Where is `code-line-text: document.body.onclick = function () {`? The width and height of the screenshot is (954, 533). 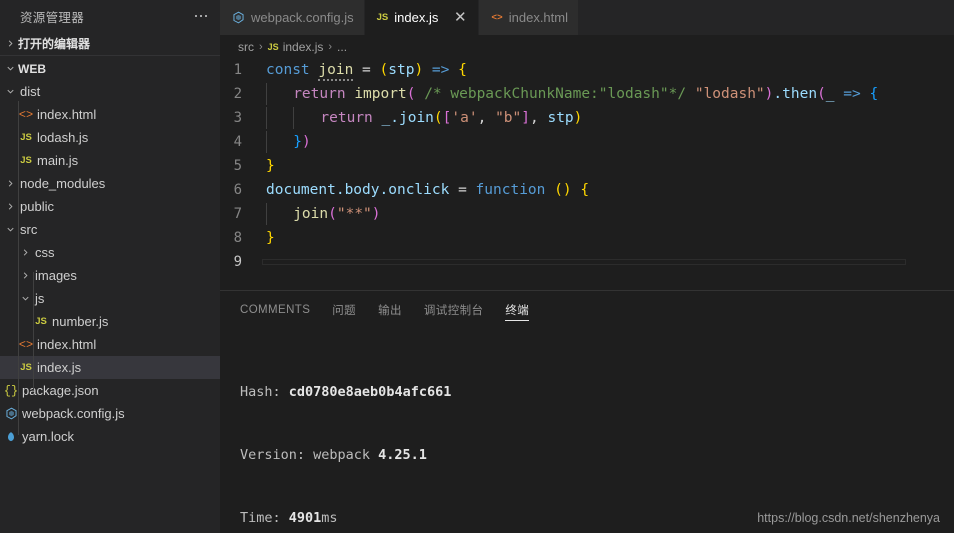
code-line-text: document.body.onclick = function () { is located at coordinates (428, 190).